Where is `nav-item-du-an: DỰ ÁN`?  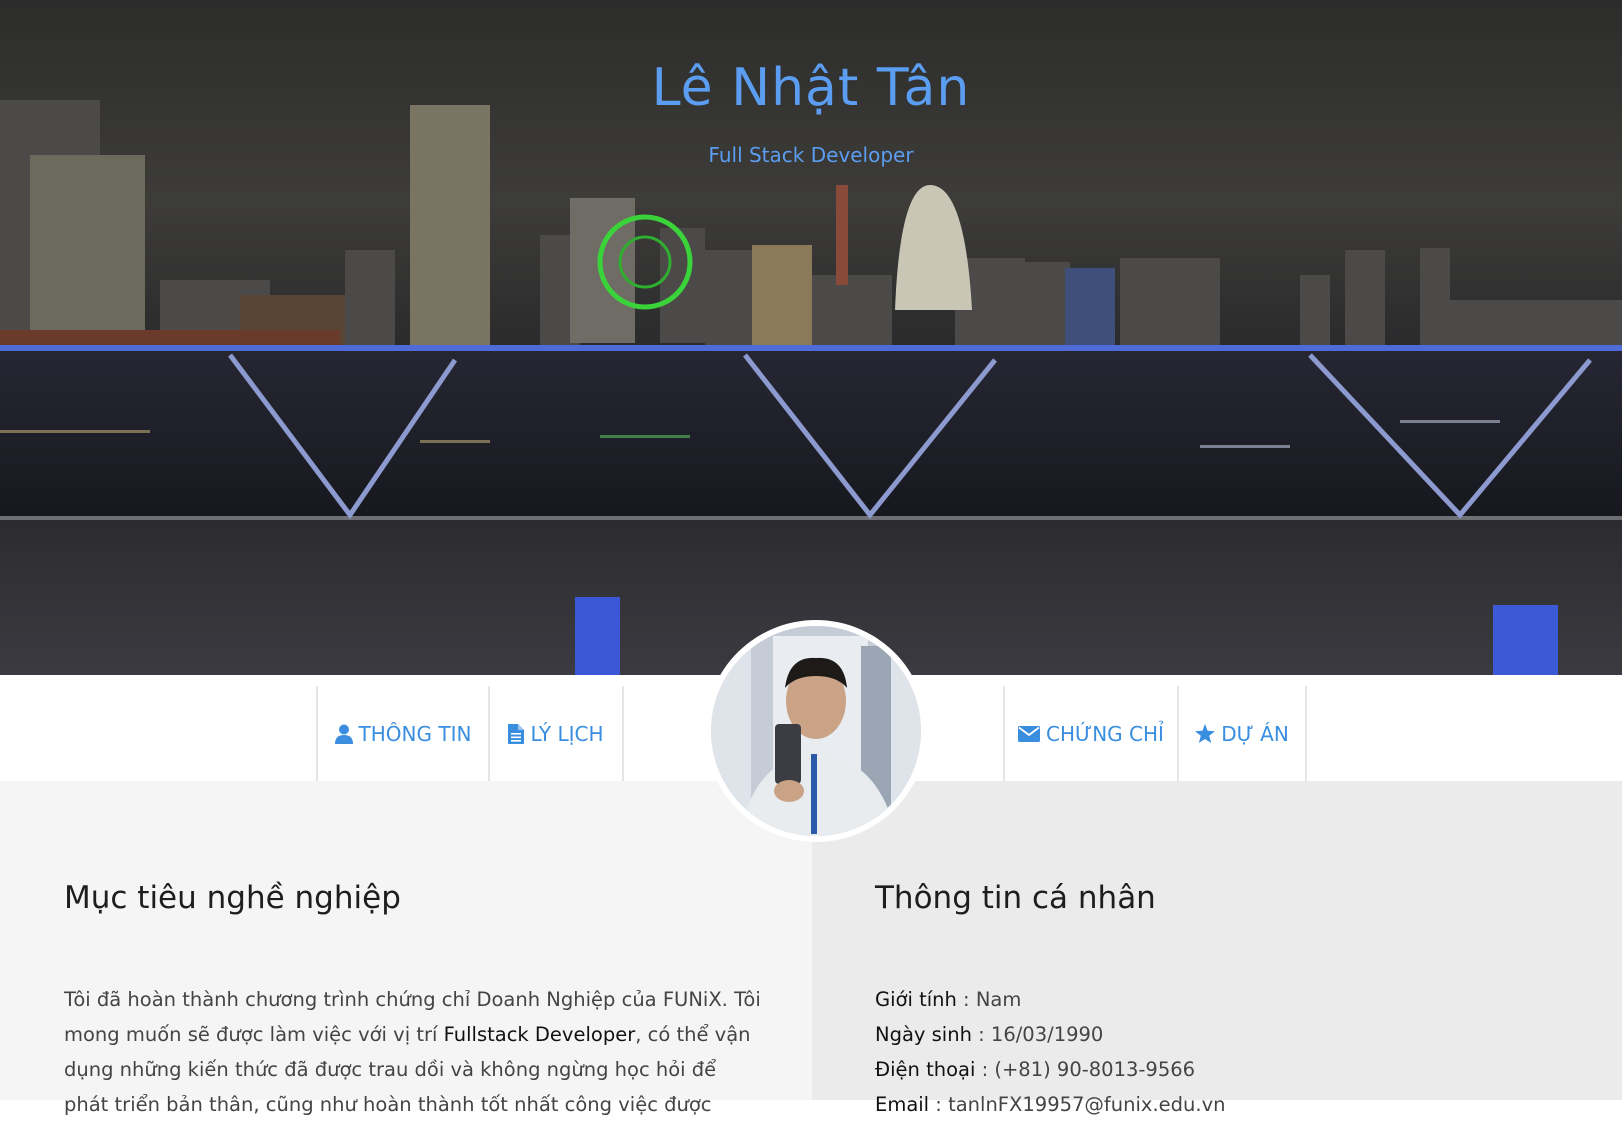 nav-item-du-an: DỰ ÁN is located at coordinates (1242, 733).